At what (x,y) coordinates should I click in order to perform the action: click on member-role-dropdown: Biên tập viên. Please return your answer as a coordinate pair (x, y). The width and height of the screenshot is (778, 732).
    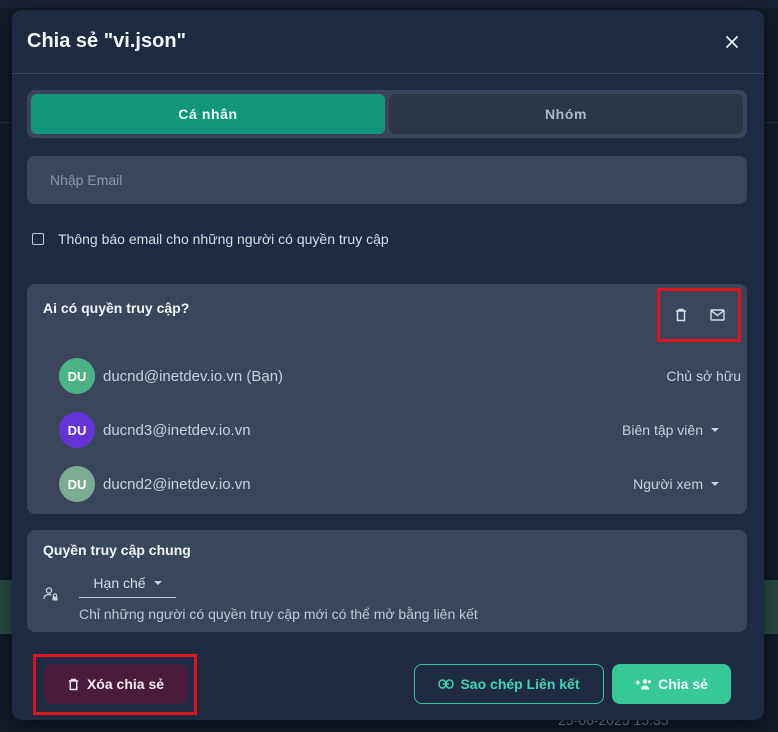
    Looking at the image, I should click on (670, 430).